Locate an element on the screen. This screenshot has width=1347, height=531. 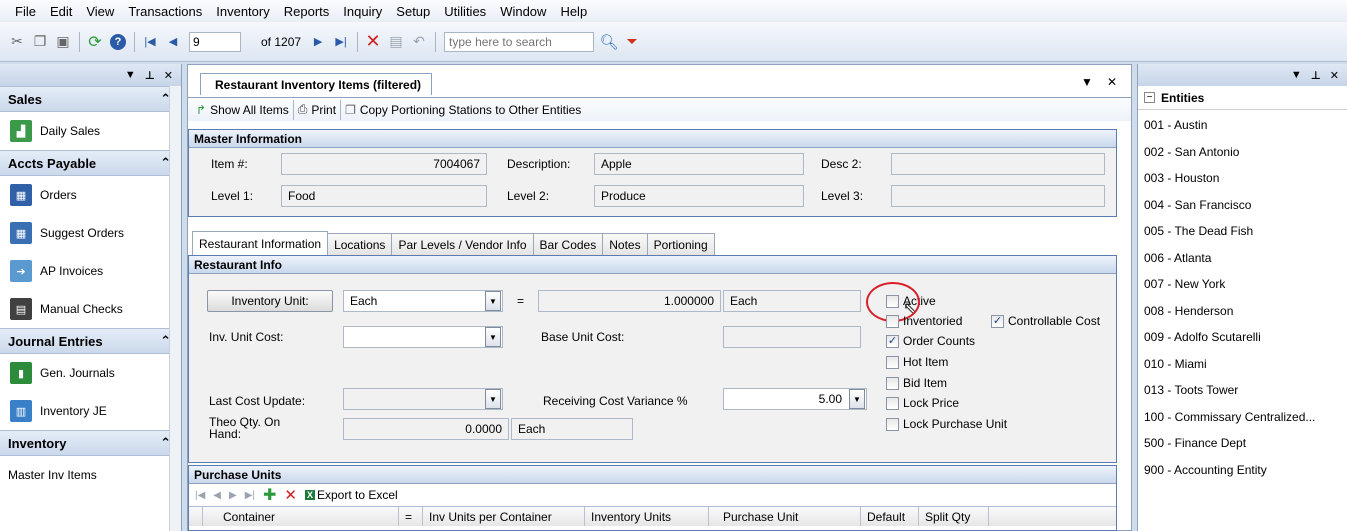
conversion-unit-field: Each is located at coordinates (792, 301).